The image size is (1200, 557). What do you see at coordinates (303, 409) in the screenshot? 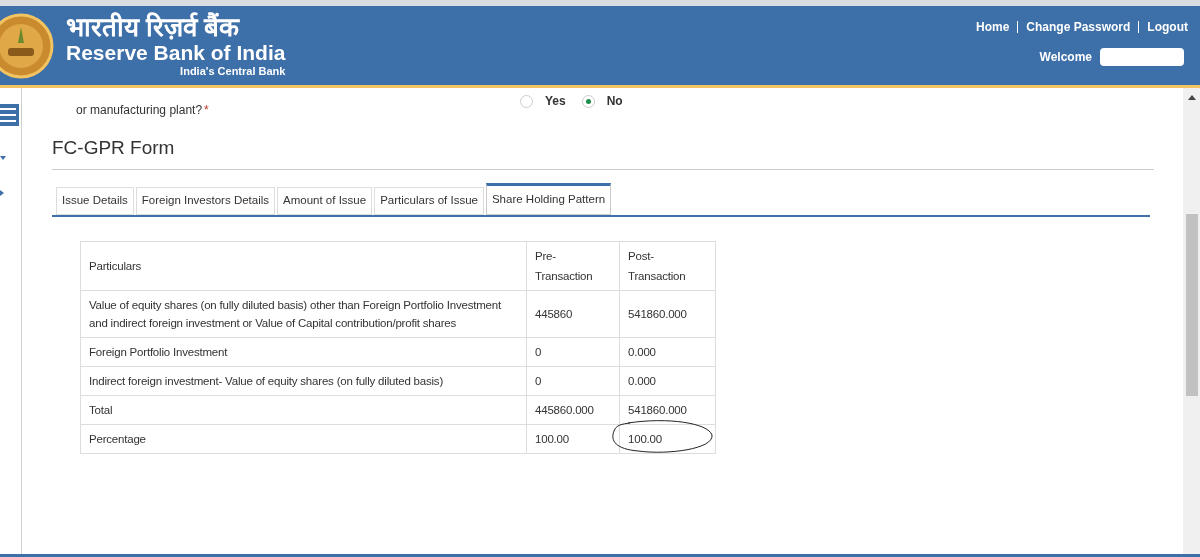
I see `table-cell: Total` at bounding box center [303, 409].